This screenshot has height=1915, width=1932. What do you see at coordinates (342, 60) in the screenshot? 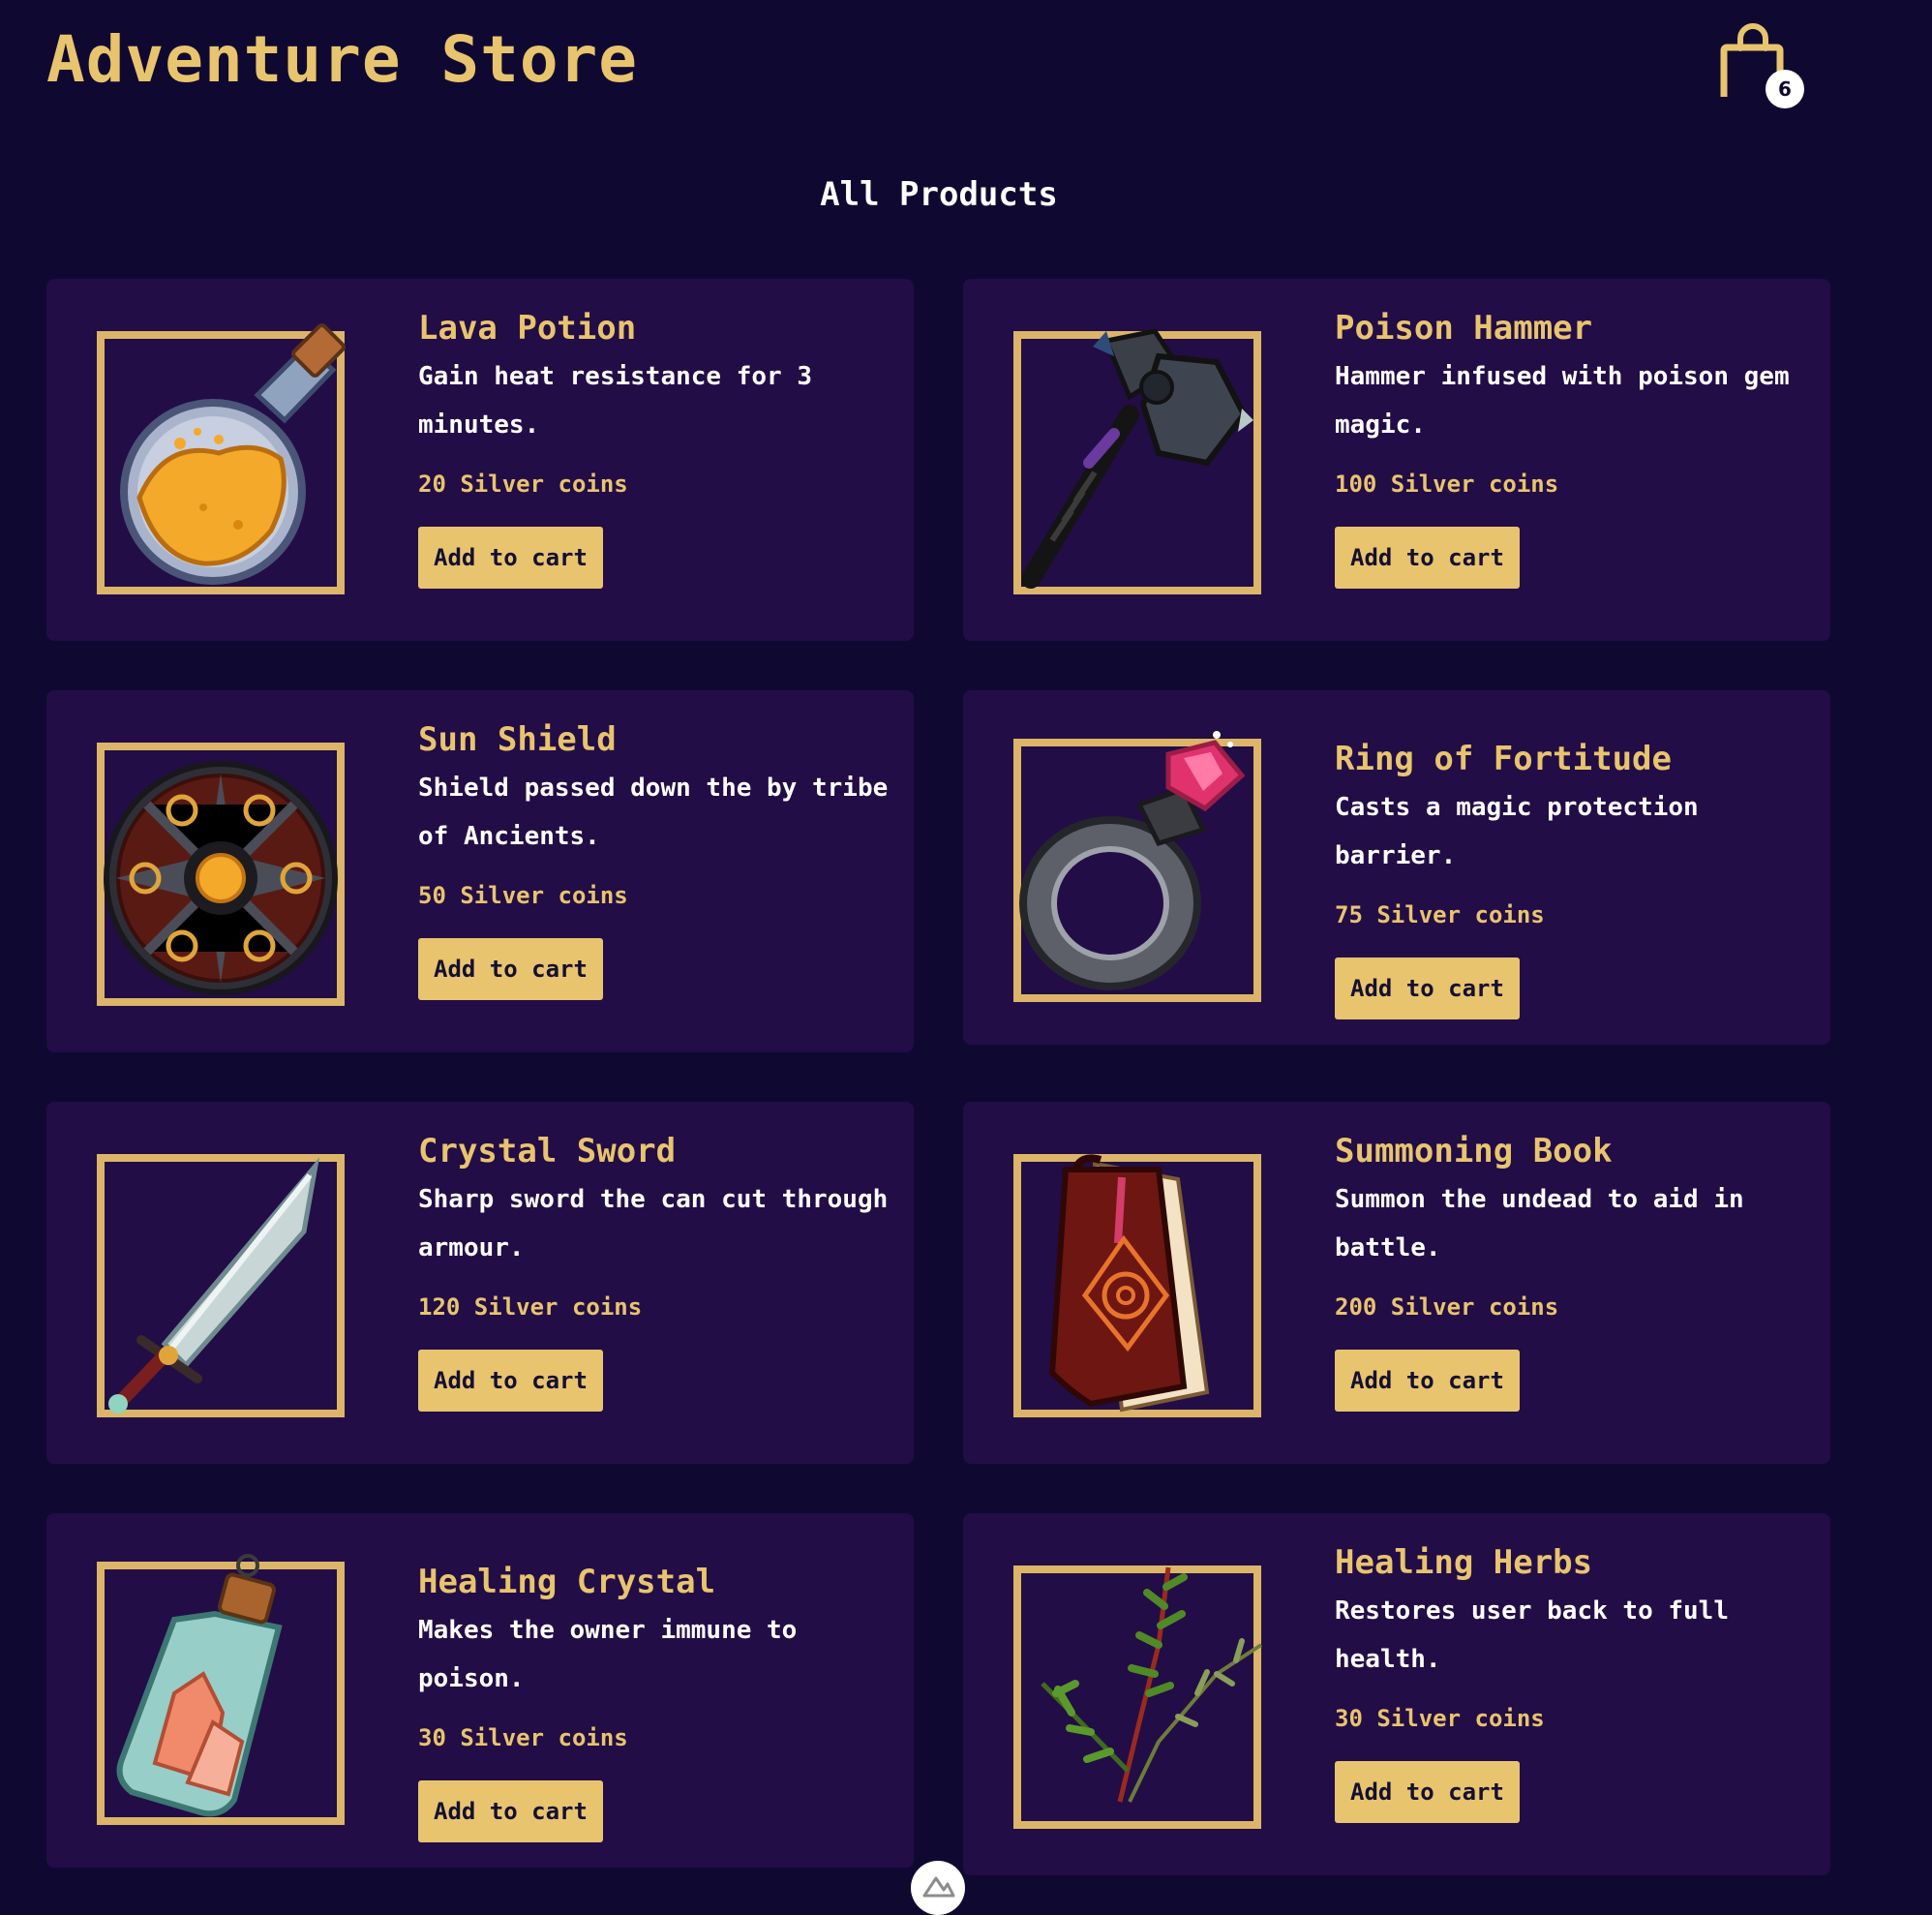
I see `store-title: Adventure Store` at bounding box center [342, 60].